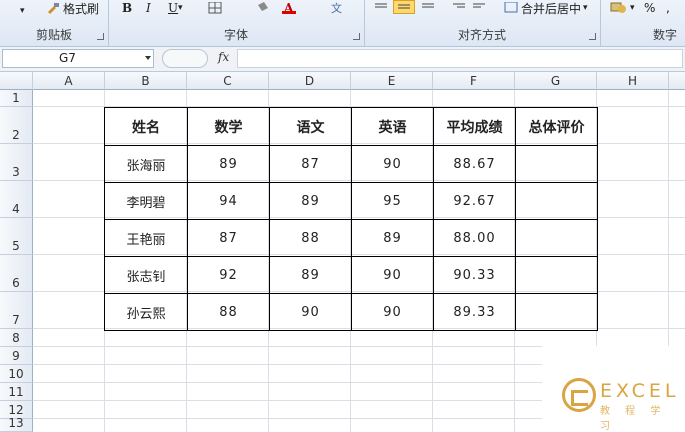 This screenshot has width=685, height=432. I want to click on column-header-b: B, so click(146, 81).